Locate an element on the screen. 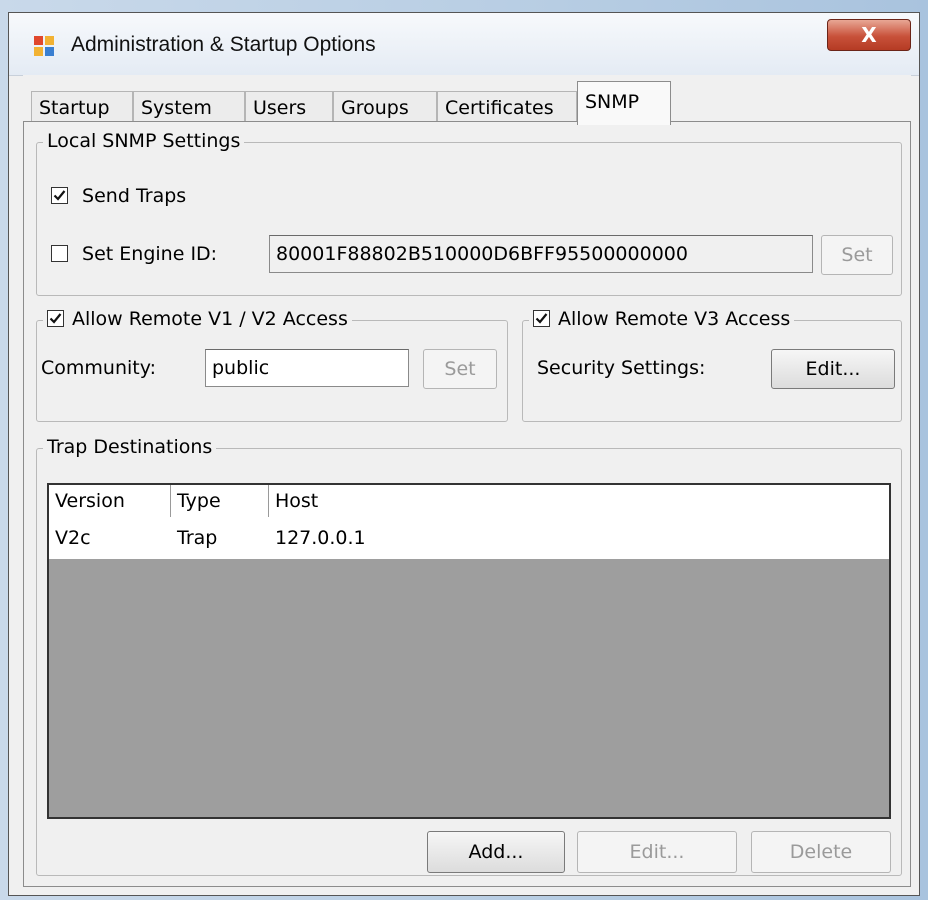 The width and height of the screenshot is (928, 900). engine-id-label: Set Engine ID: is located at coordinates (149, 254).